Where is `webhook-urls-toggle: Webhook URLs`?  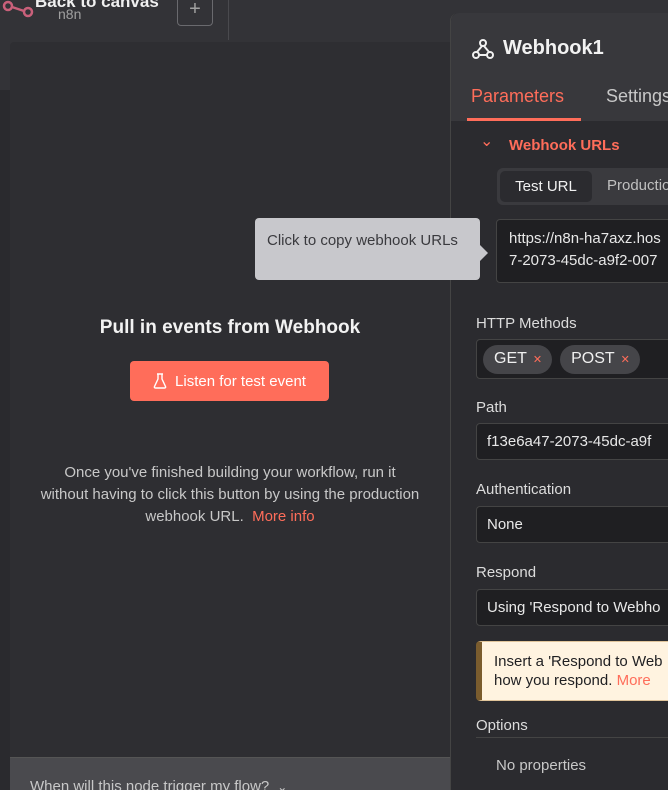
webhook-urls-toggle: Webhook URLs is located at coordinates (564, 145).